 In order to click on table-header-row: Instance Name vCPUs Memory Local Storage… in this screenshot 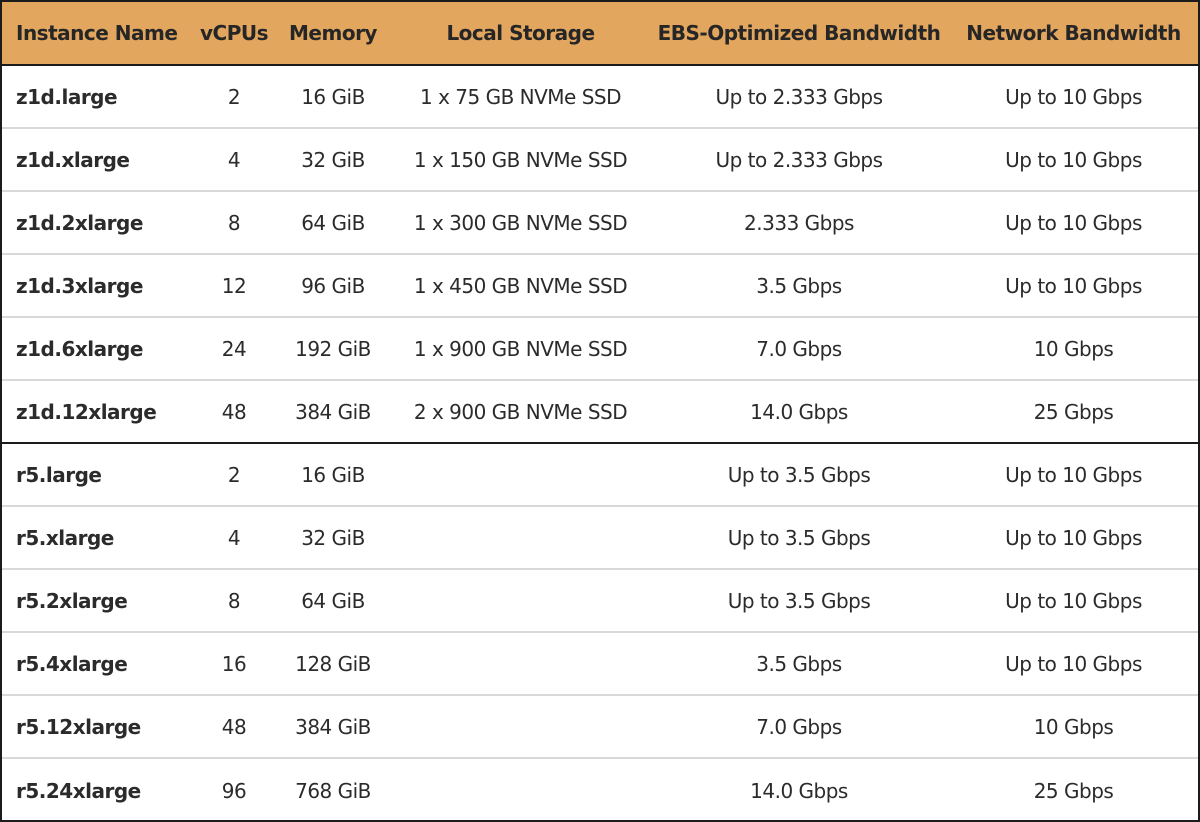, I will do `click(600, 34)`.